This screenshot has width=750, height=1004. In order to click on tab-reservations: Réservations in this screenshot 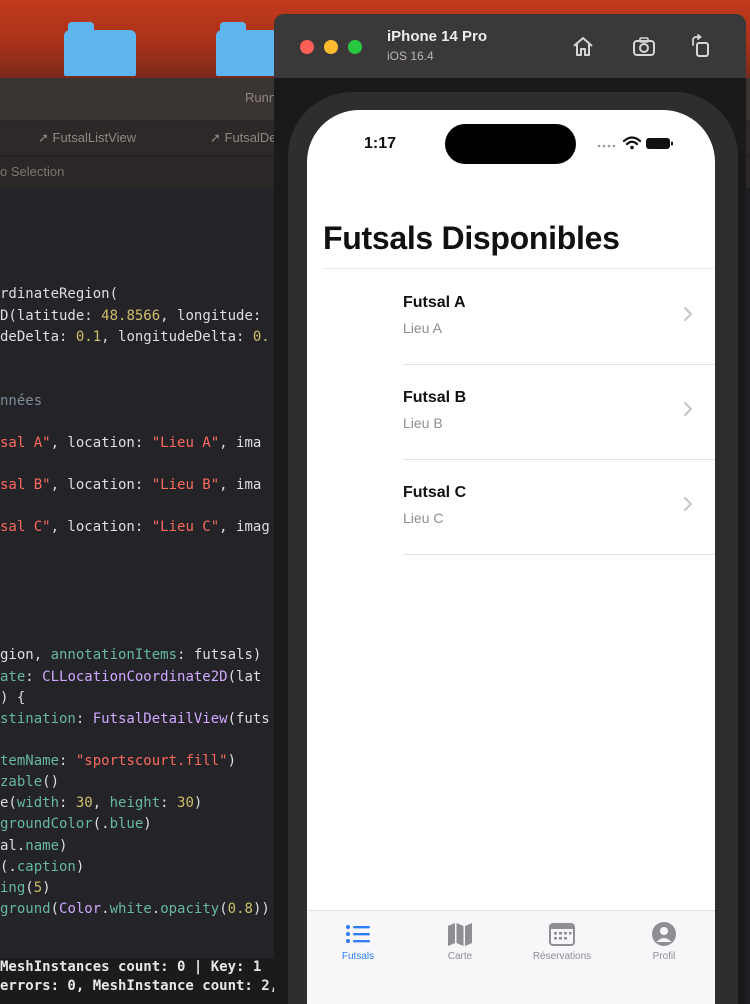, I will do `click(562, 941)`.